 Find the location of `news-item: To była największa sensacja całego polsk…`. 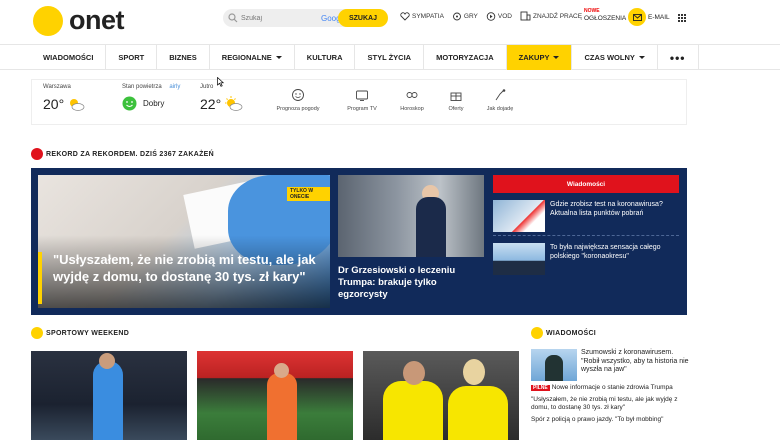

news-item: To była największa sensacja całego polsk… is located at coordinates (586, 259).